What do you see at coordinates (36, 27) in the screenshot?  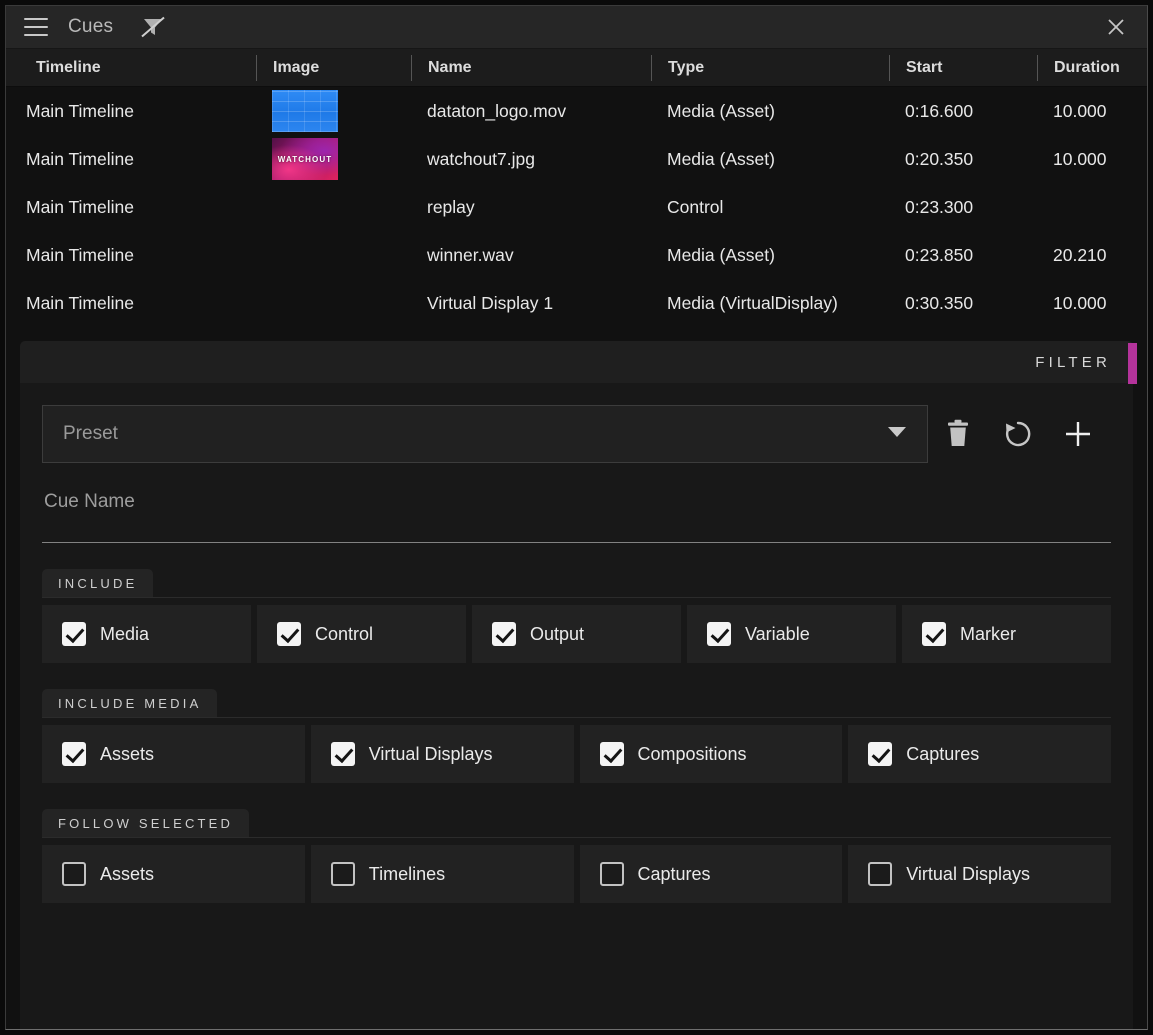 I see `hamburger-icon` at bounding box center [36, 27].